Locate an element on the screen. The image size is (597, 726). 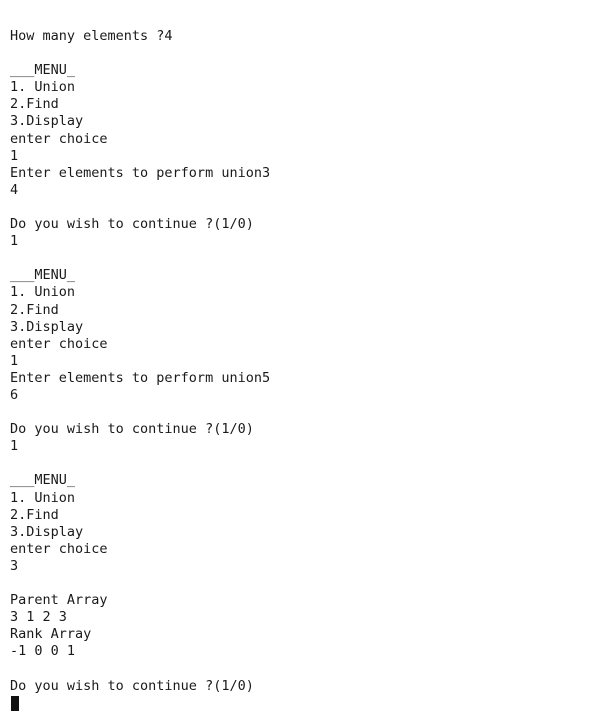
terminal-input-line is located at coordinates (300, 703).